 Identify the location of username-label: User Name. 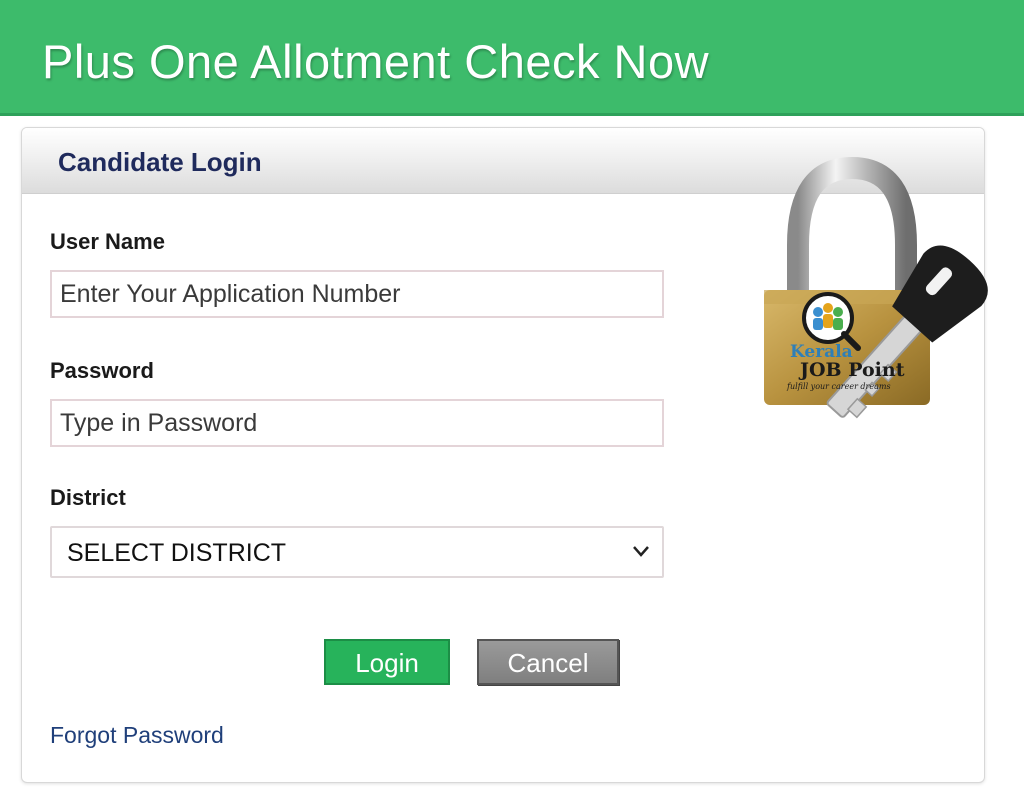
(107, 241).